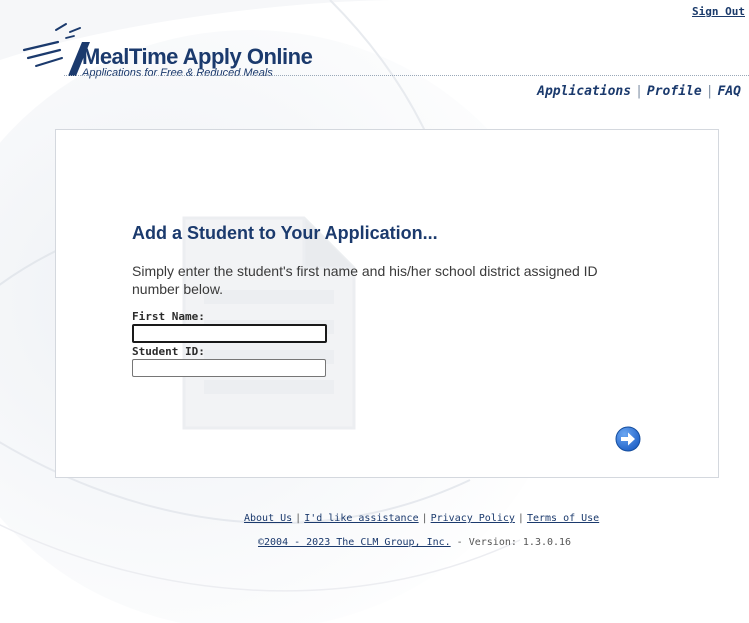 This screenshot has width=749, height=623. What do you see at coordinates (718, 11) in the screenshot?
I see `sign-out-link: Sign Out` at bounding box center [718, 11].